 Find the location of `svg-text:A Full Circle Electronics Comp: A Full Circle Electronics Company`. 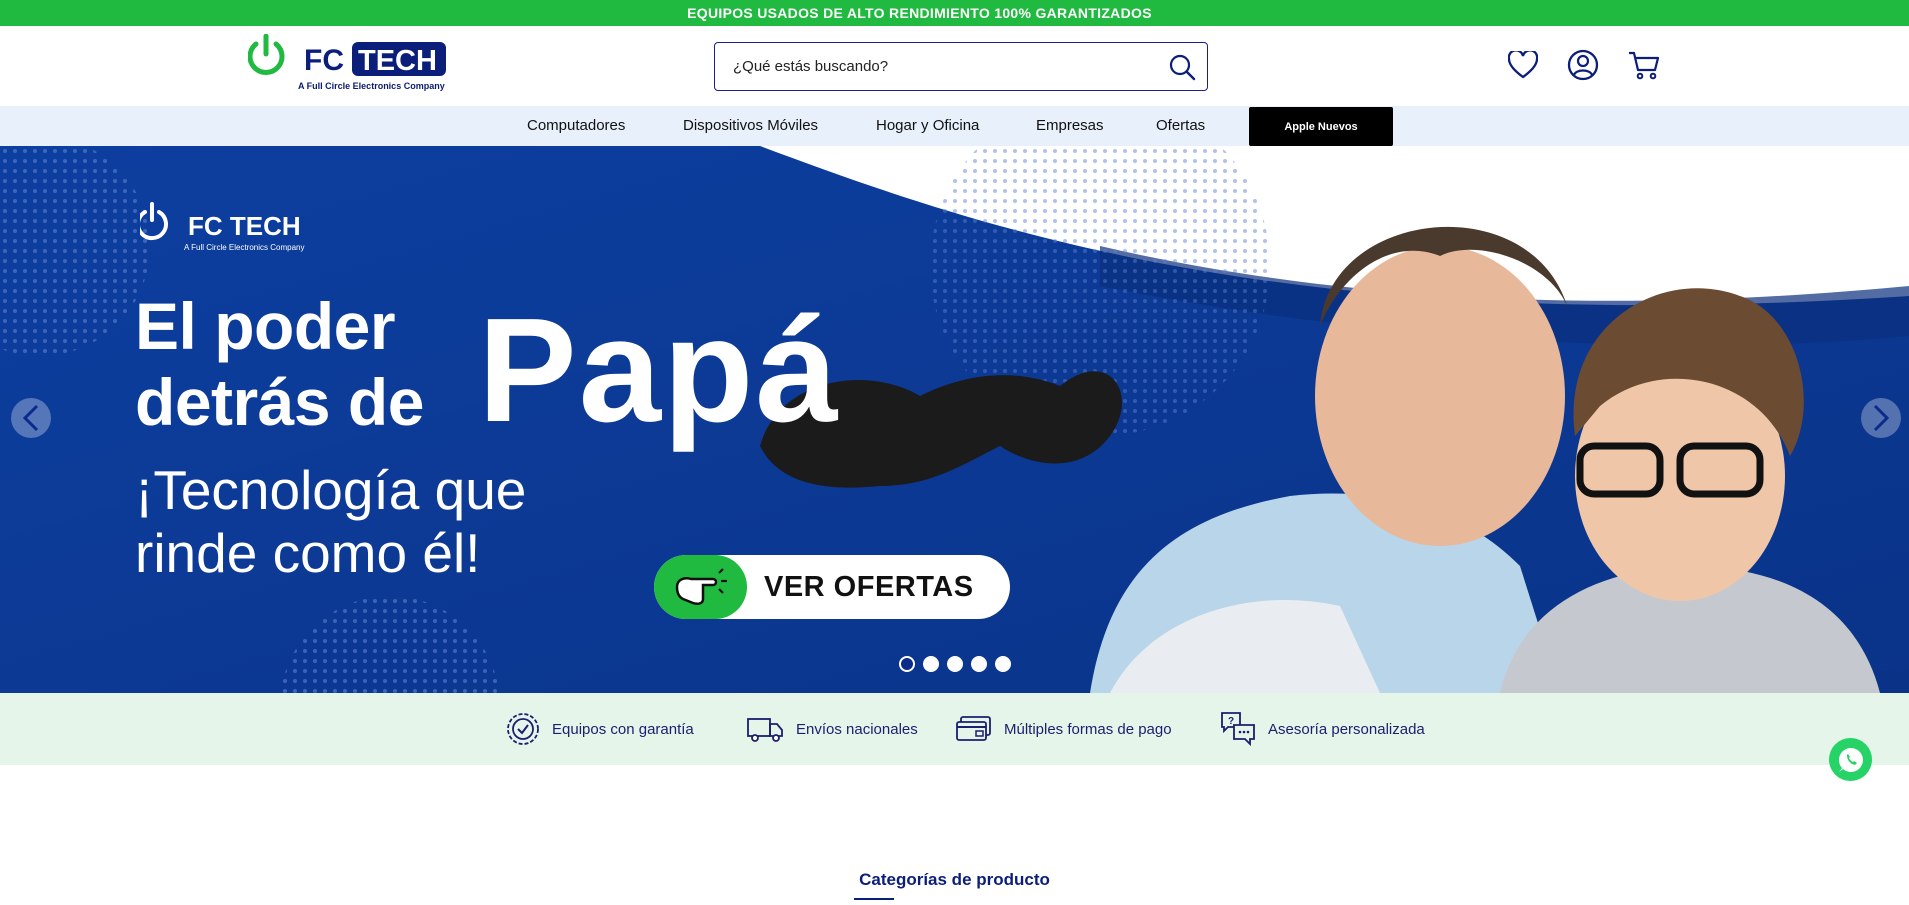

svg-text:A Full Circle Electronics Comp: A Full Circle Electronics Company is located at coordinates (244, 247).